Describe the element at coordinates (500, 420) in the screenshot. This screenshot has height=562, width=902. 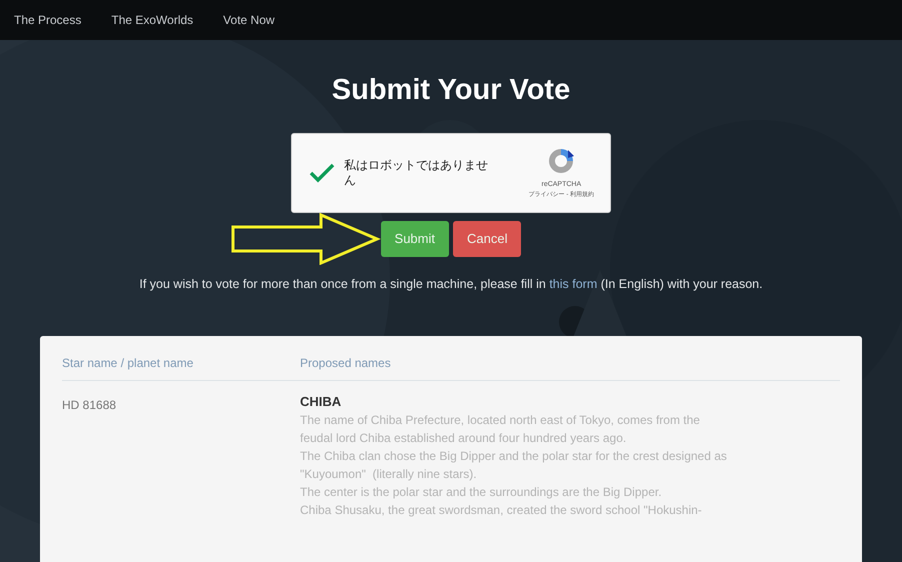
I see `description-line: The name of Chiba Prefecture, located north east of Tokyo, comes from the` at that location.